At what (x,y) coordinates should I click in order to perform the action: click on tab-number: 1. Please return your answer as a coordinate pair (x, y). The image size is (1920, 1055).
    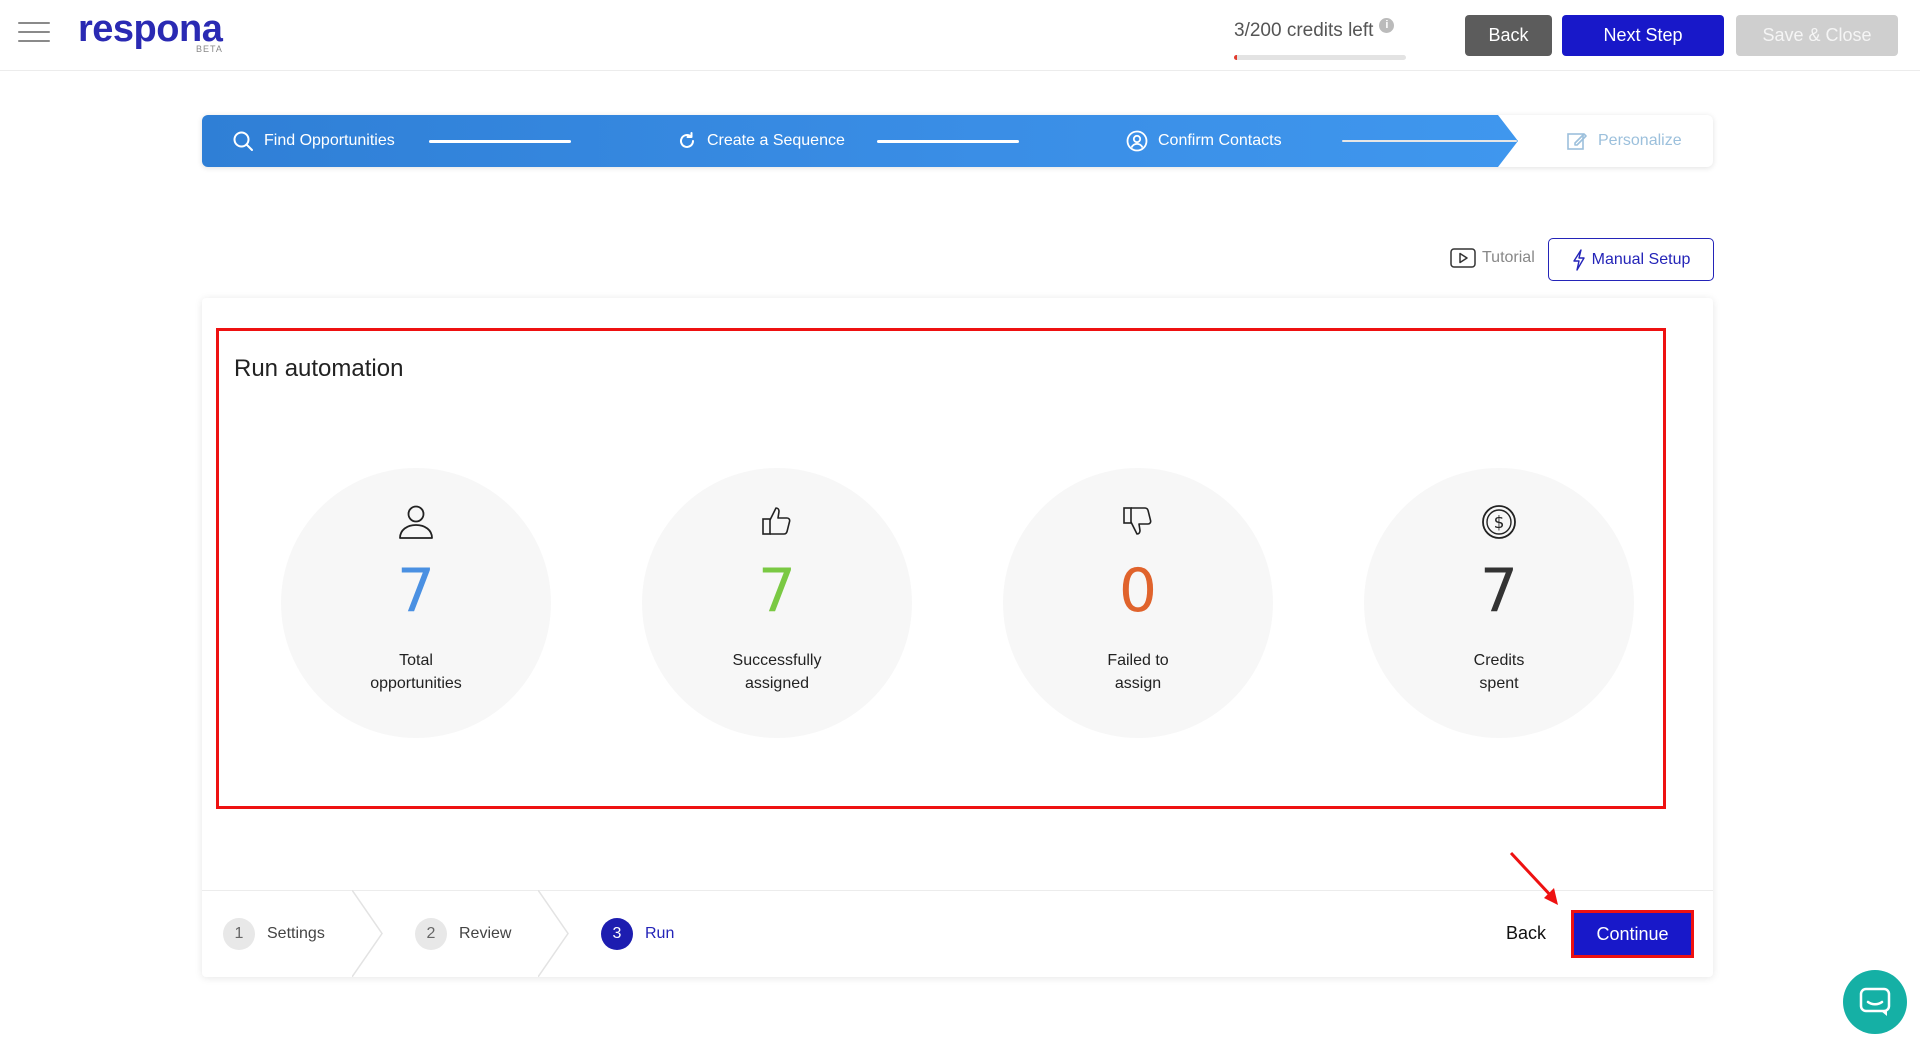
    Looking at the image, I should click on (239, 934).